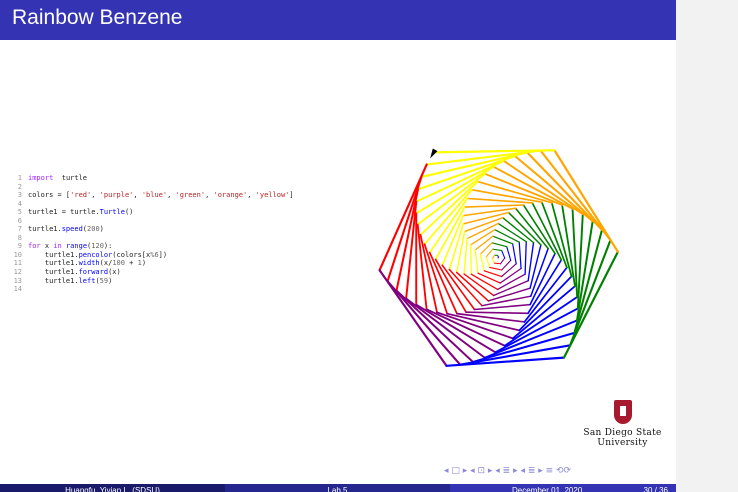  What do you see at coordinates (272, 195) in the screenshot?
I see `code-token: 'yellow'` at bounding box center [272, 195].